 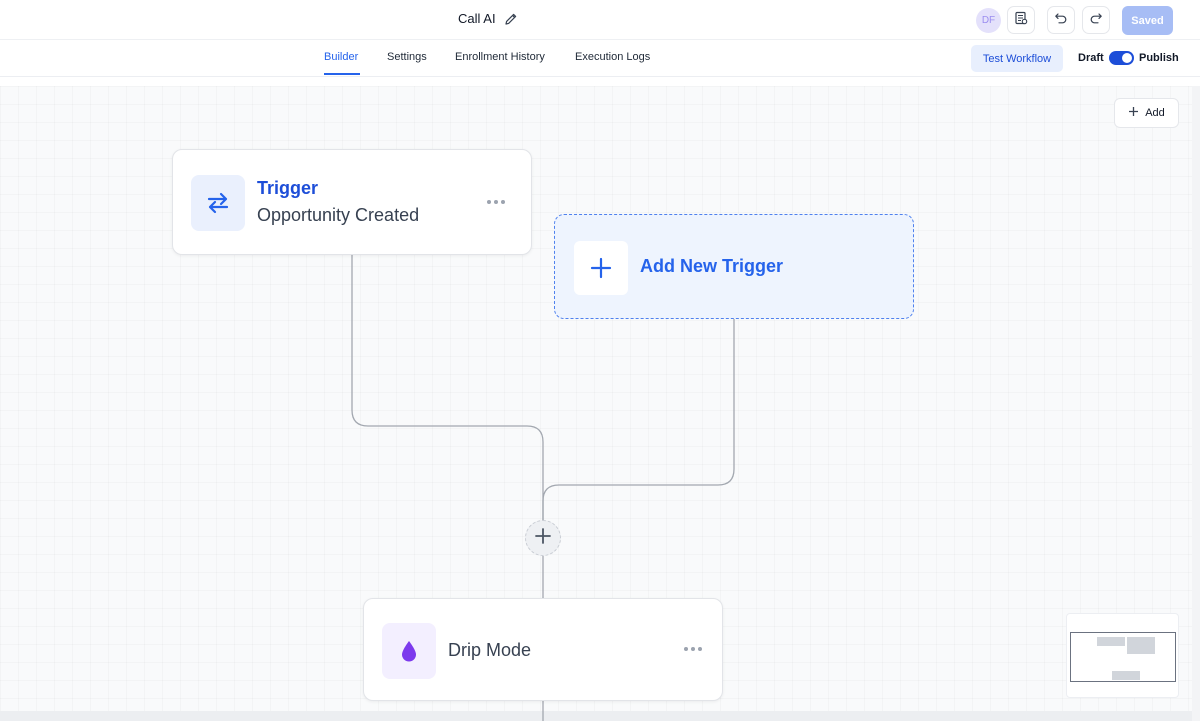 What do you see at coordinates (1017, 58) in the screenshot?
I see `test-workflow-button: Test Workflow` at bounding box center [1017, 58].